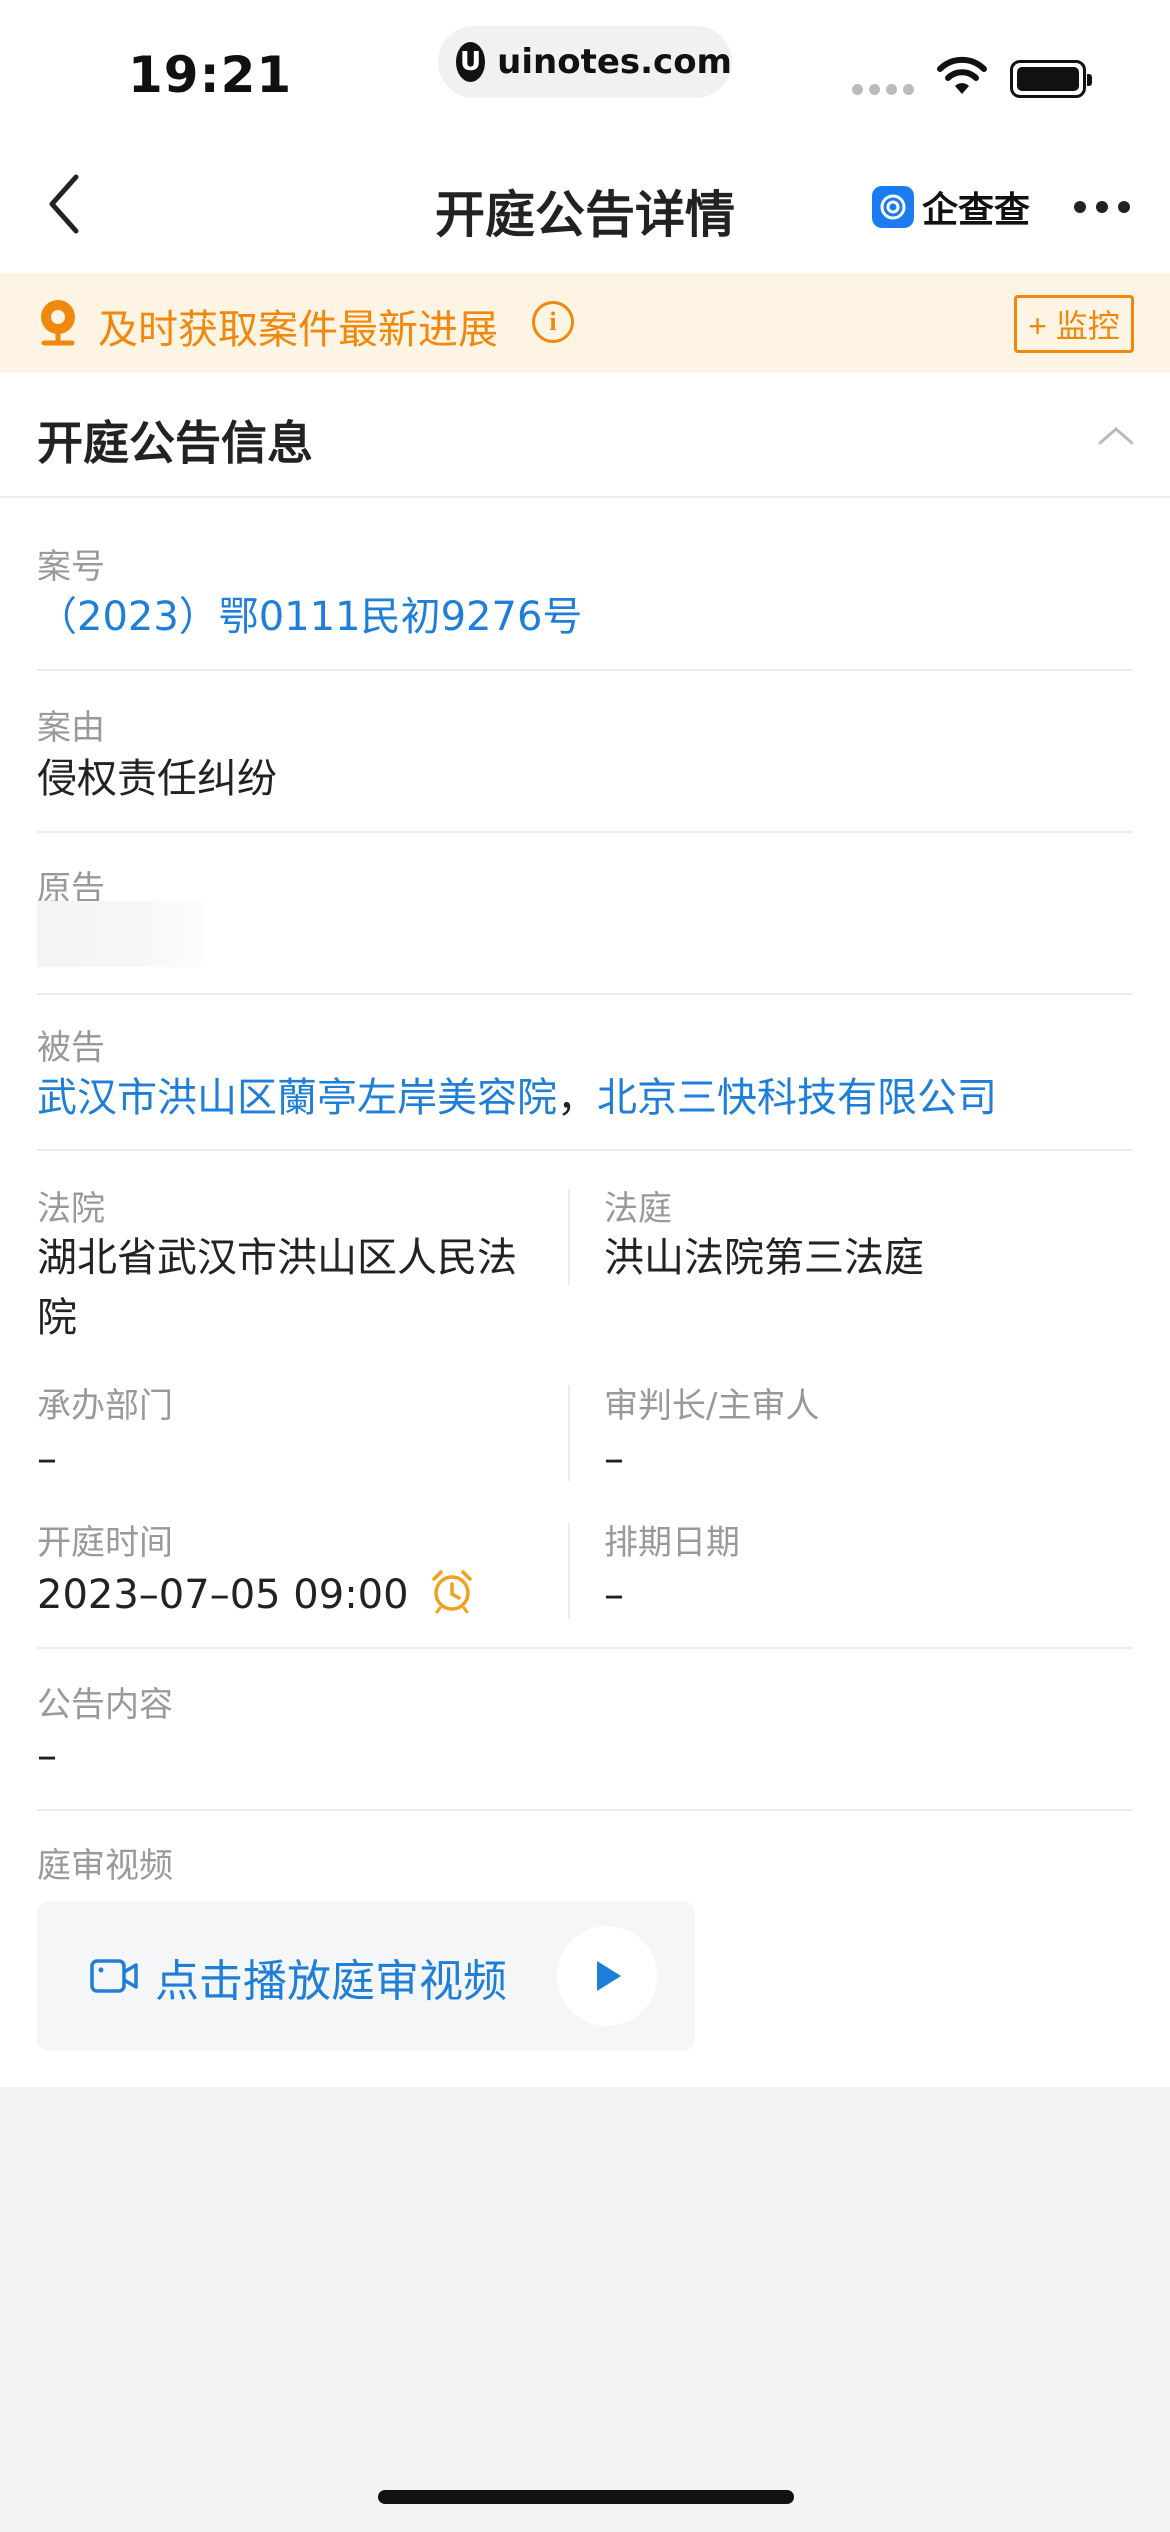 This screenshot has height=2532, width=1170. What do you see at coordinates (614, 62) in the screenshot?
I see `url-text: uinotes.com` at bounding box center [614, 62].